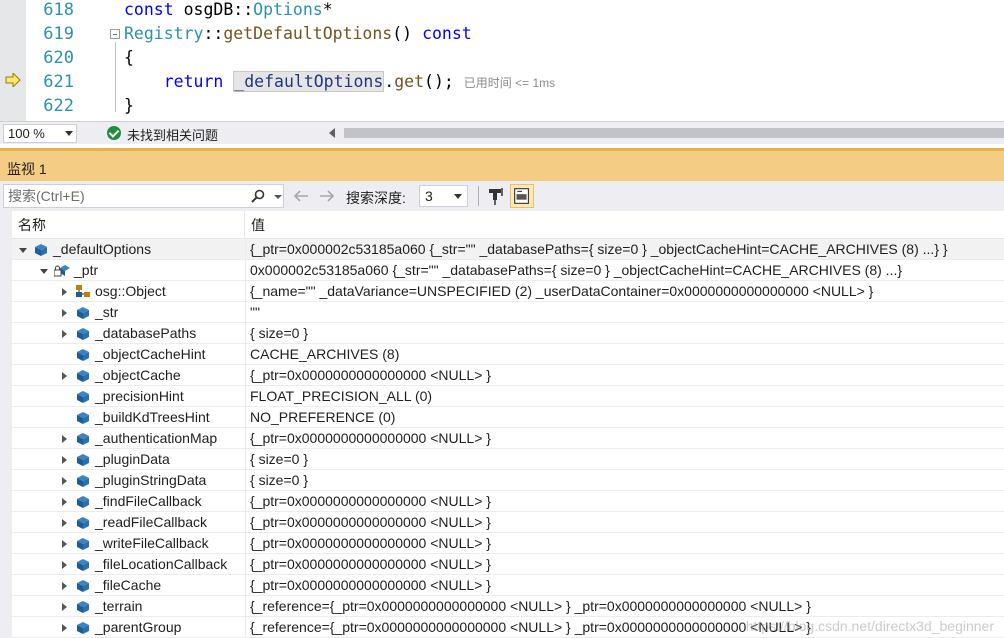 This screenshot has height=638, width=1004. What do you see at coordinates (86, 270) in the screenshot?
I see `watch-row-name: _ptr` at bounding box center [86, 270].